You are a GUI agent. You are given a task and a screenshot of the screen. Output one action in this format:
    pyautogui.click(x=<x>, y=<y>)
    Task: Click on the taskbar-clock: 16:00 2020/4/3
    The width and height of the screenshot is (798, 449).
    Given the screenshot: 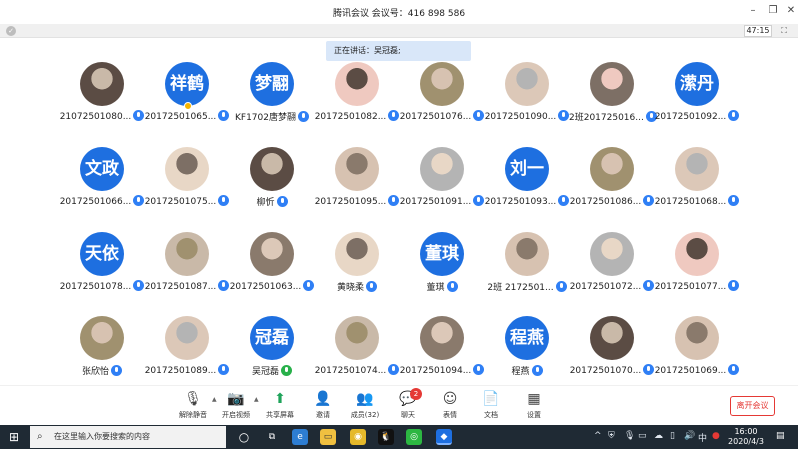 What is the action you would take?
    pyautogui.click(x=746, y=437)
    